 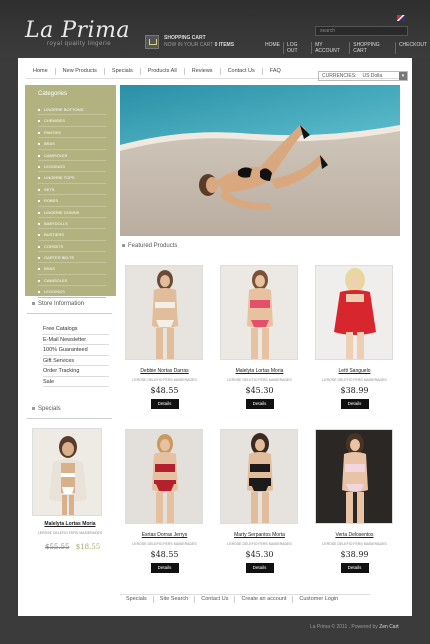 What do you see at coordinates (164, 371) in the screenshot?
I see `product-name: Debbie Nortas Darras` at bounding box center [164, 371].